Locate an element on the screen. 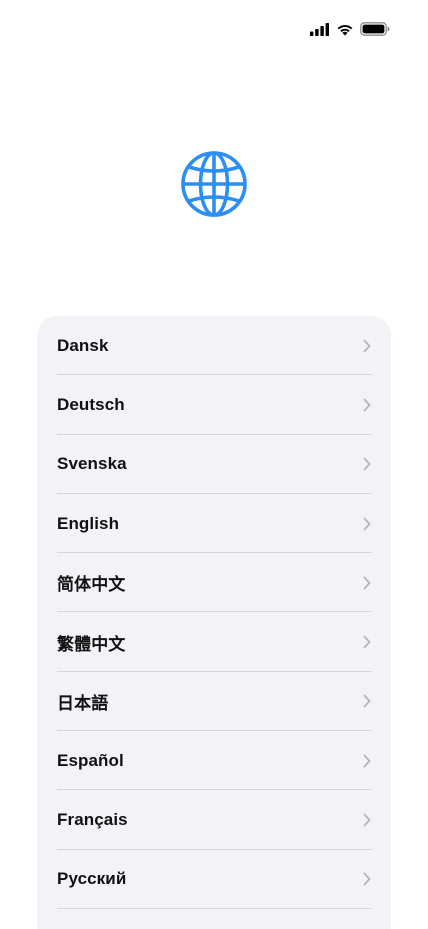 This screenshot has height=929, width=428. language-option: Español is located at coordinates (214, 761).